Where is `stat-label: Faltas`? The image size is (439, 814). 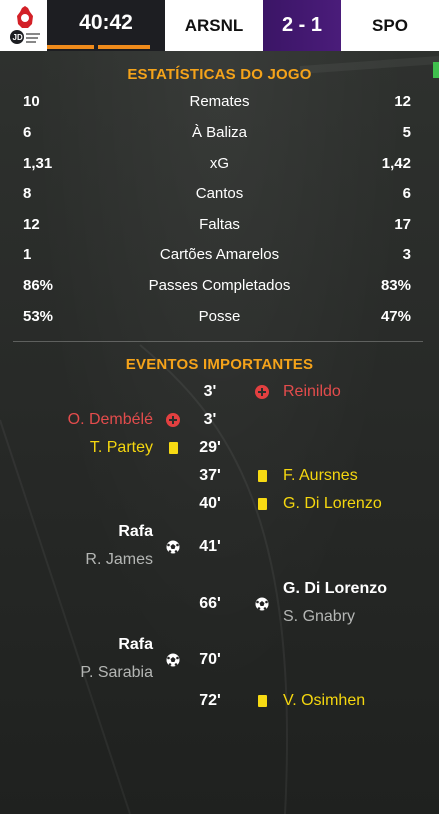 stat-label: Faltas is located at coordinates (219, 224).